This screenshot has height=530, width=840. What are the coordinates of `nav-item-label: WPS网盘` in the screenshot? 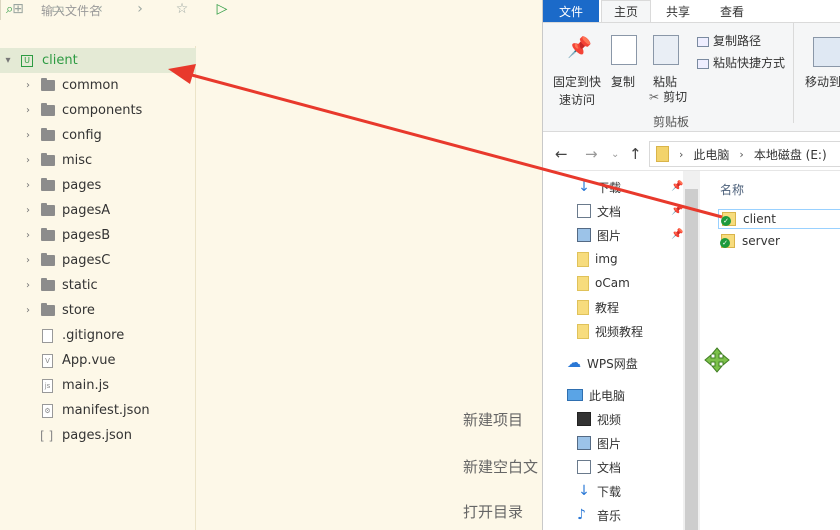 It's located at (612, 363).